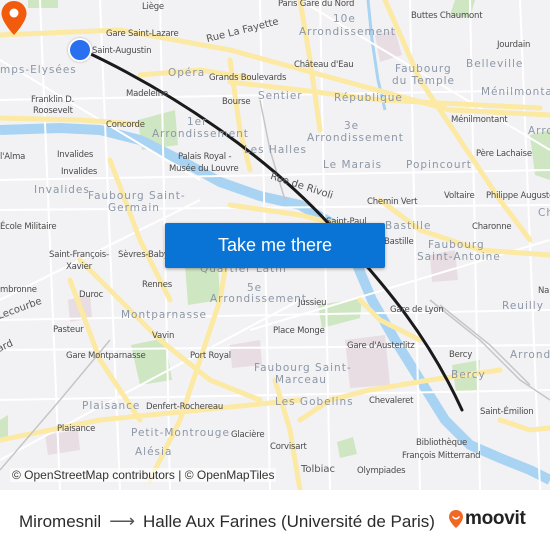  What do you see at coordinates (544, 291) in the screenshot?
I see `map-label: Na` at bounding box center [544, 291].